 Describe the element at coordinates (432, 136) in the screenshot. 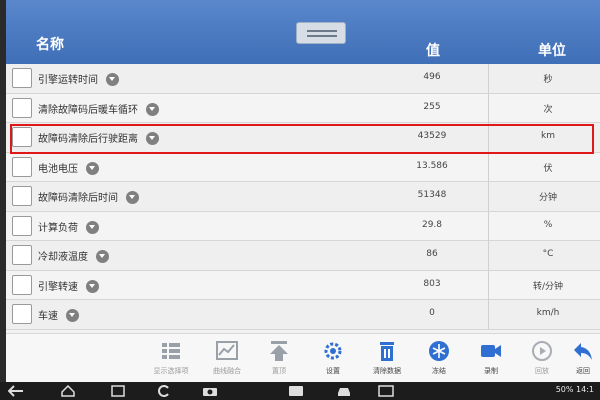

I see `row-value: 43529` at that location.